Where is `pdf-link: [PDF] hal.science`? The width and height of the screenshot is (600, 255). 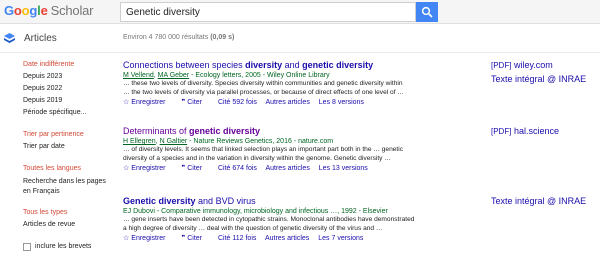
pdf-link: [PDF] hal.science is located at coordinates (525, 131).